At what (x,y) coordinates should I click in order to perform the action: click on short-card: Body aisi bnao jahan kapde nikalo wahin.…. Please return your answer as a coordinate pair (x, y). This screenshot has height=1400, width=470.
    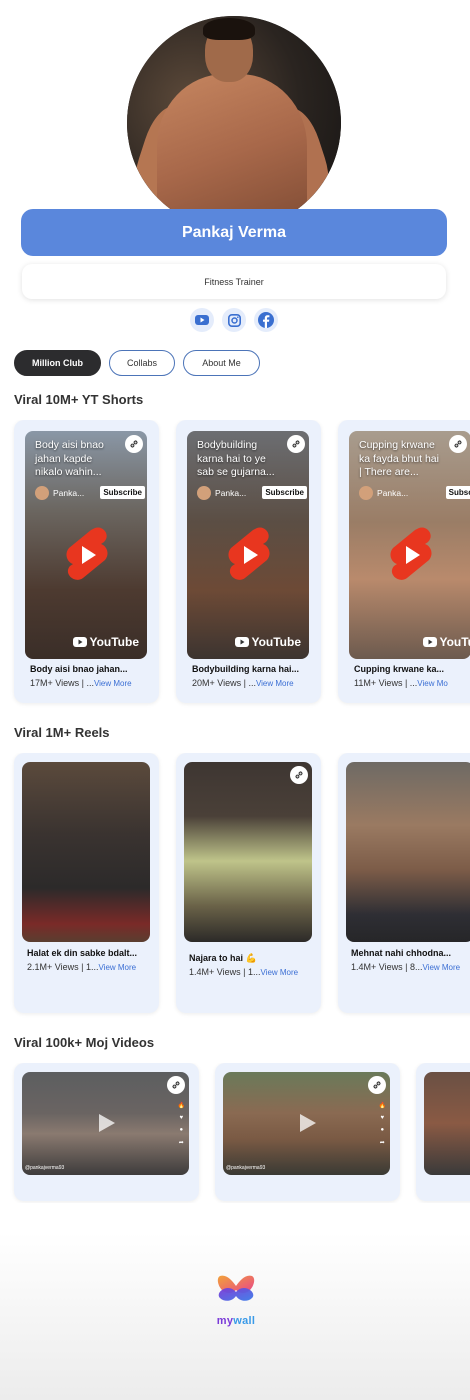
    Looking at the image, I should click on (86, 561).